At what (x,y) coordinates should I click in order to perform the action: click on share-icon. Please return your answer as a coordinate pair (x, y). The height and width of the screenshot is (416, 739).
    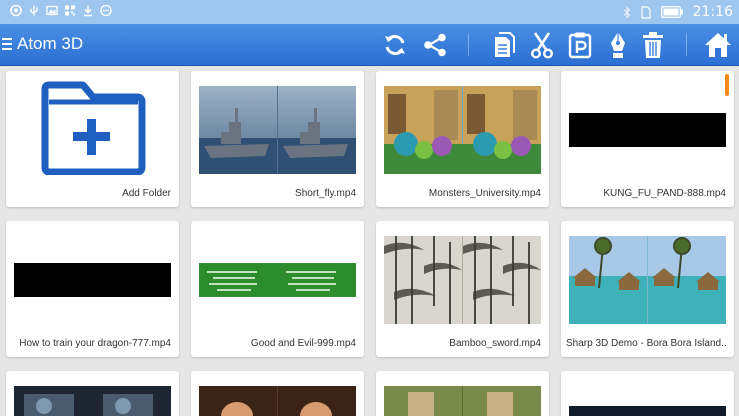
    Looking at the image, I should click on (435, 45).